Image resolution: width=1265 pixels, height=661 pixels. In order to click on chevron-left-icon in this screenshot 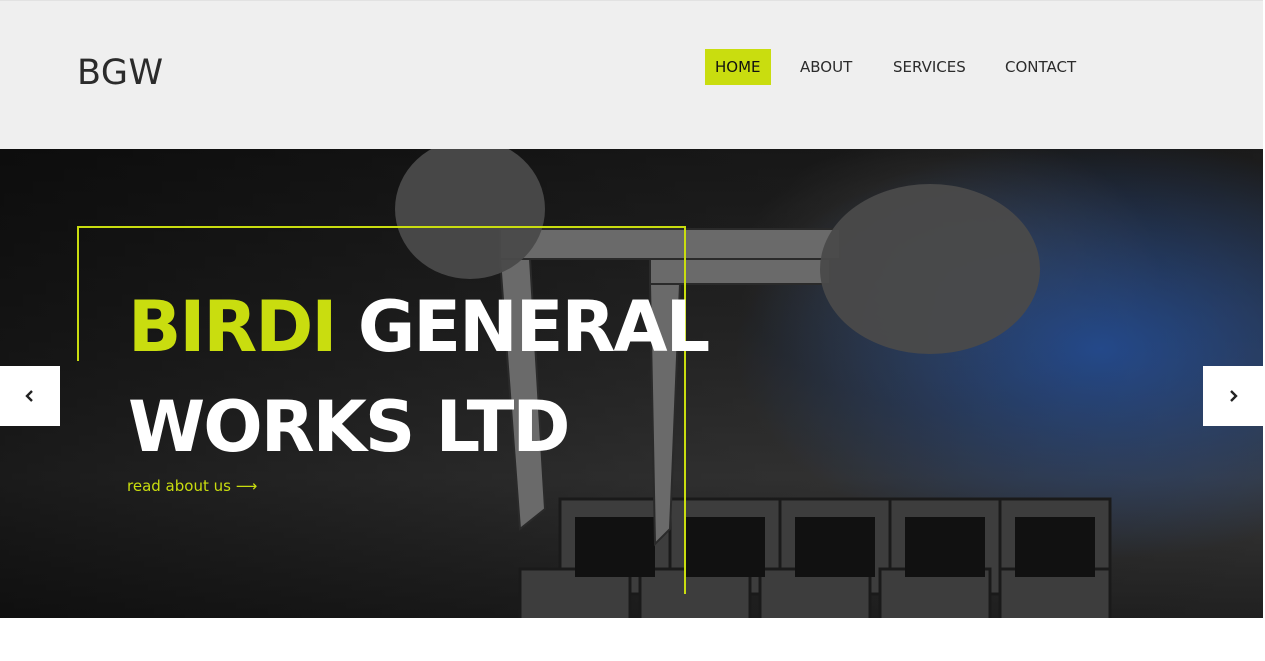, I will do `click(29, 396)`.